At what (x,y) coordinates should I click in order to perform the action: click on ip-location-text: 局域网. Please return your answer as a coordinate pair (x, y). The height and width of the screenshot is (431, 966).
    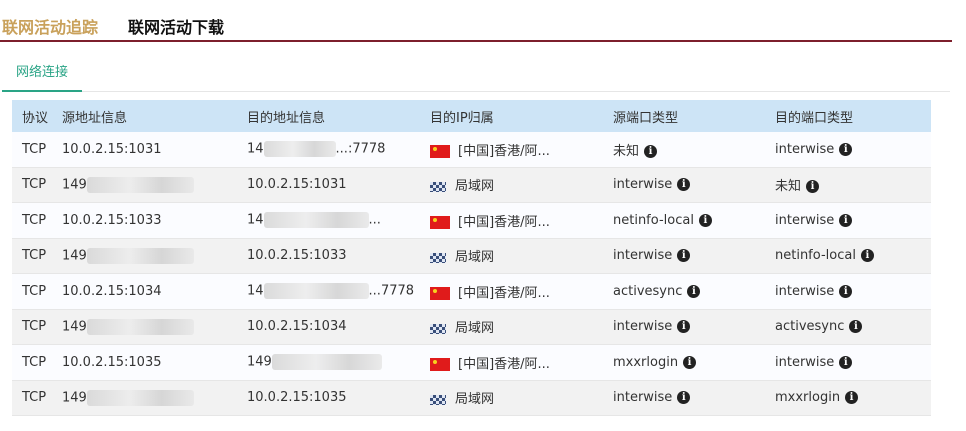
    Looking at the image, I should click on (475, 258).